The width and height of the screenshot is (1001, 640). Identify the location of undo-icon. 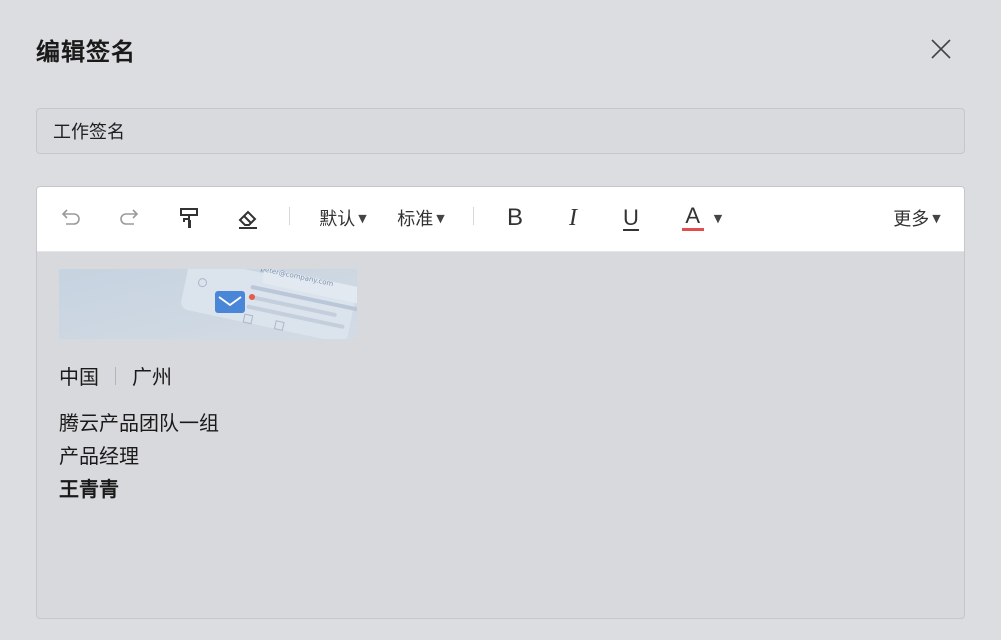
(70, 217).